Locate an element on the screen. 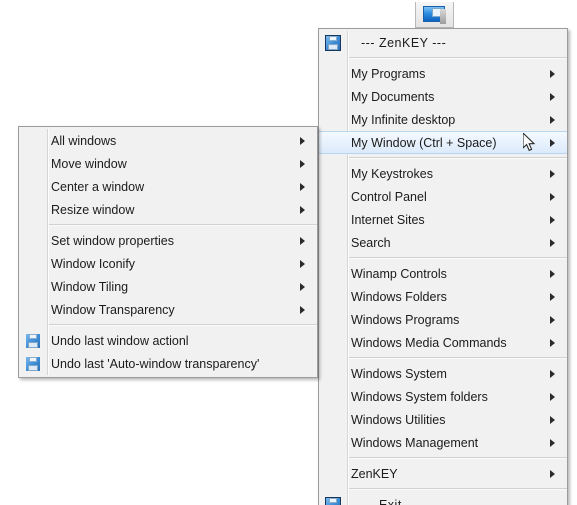 This screenshot has height=505, width=577. menu-item-windows-management: Windows Management is located at coordinates (443, 442).